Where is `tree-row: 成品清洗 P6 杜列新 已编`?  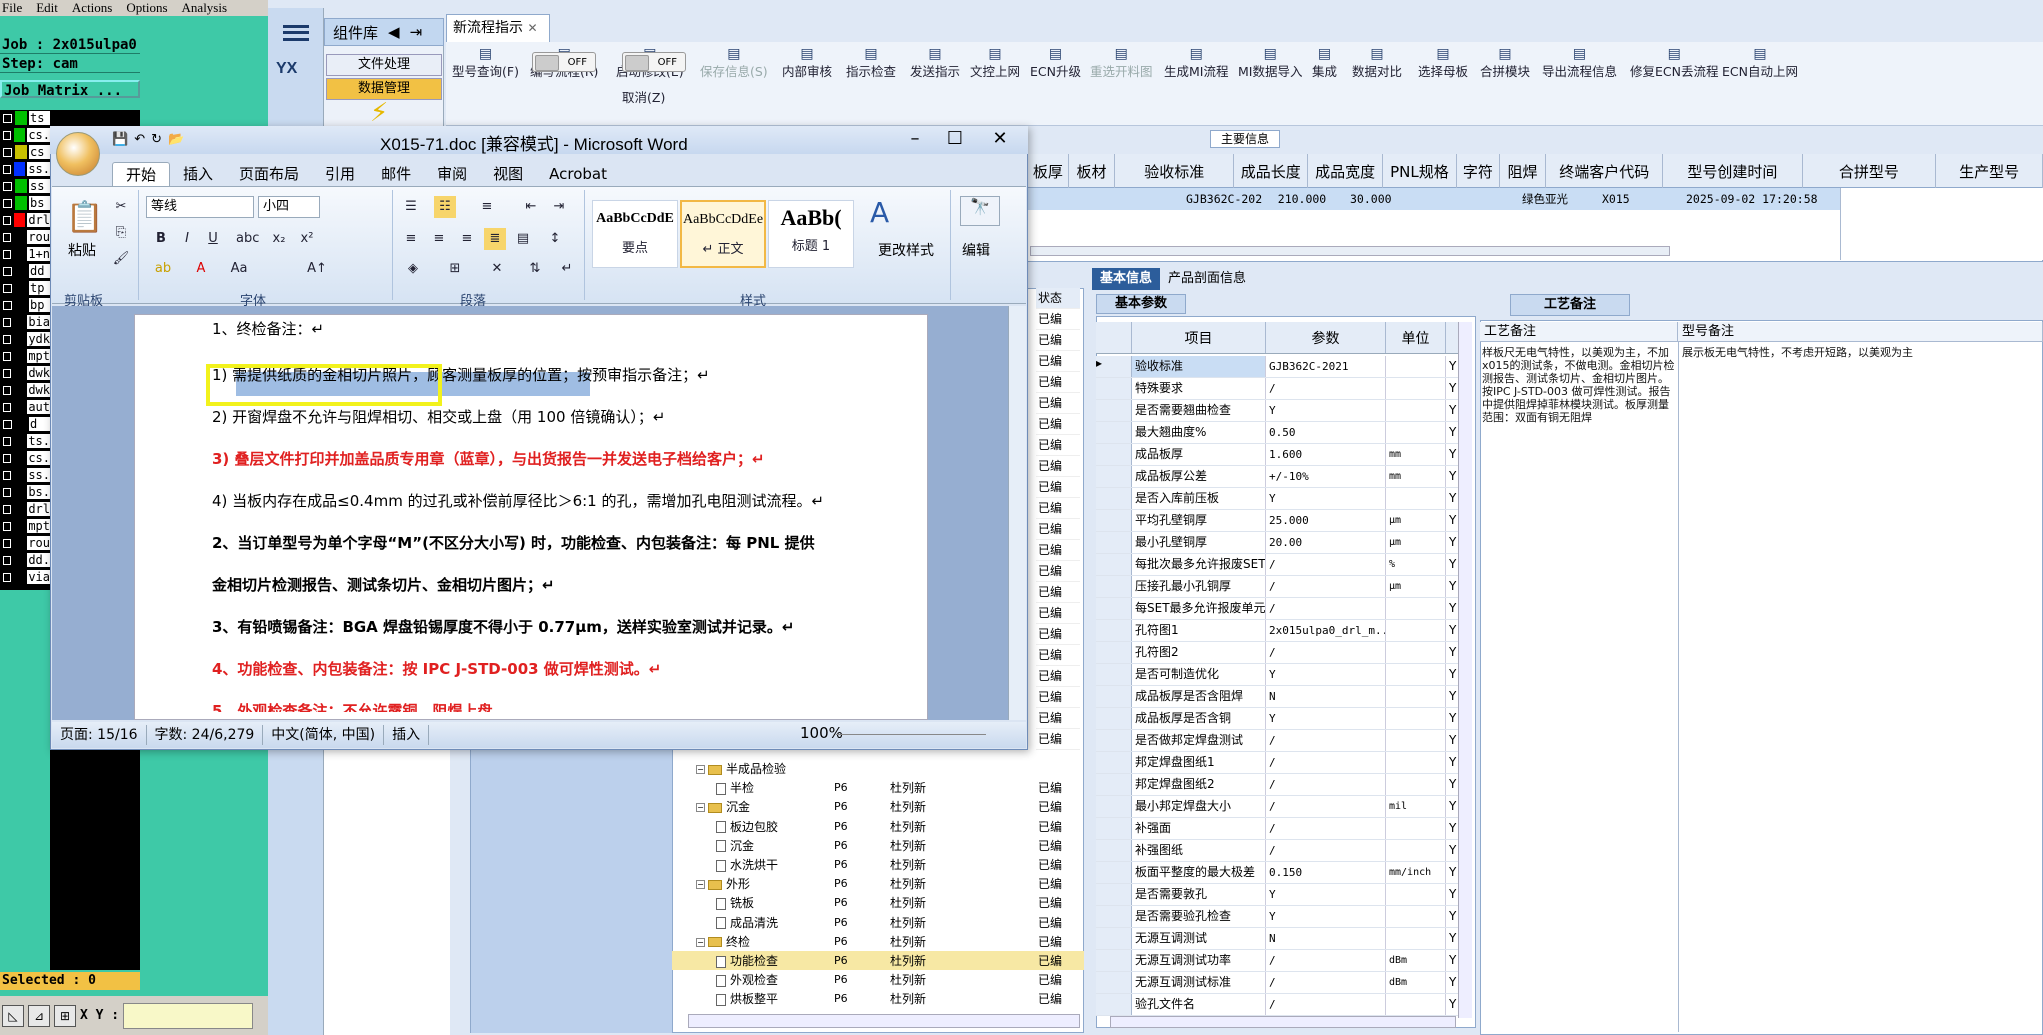 tree-row: 成品清洗 P6 杜列新 已编 is located at coordinates (878, 922).